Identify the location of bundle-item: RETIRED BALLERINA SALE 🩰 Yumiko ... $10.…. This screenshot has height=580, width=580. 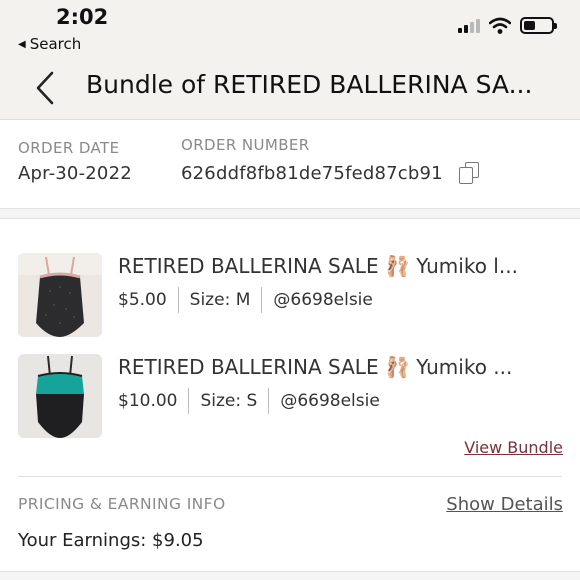
(294, 396).